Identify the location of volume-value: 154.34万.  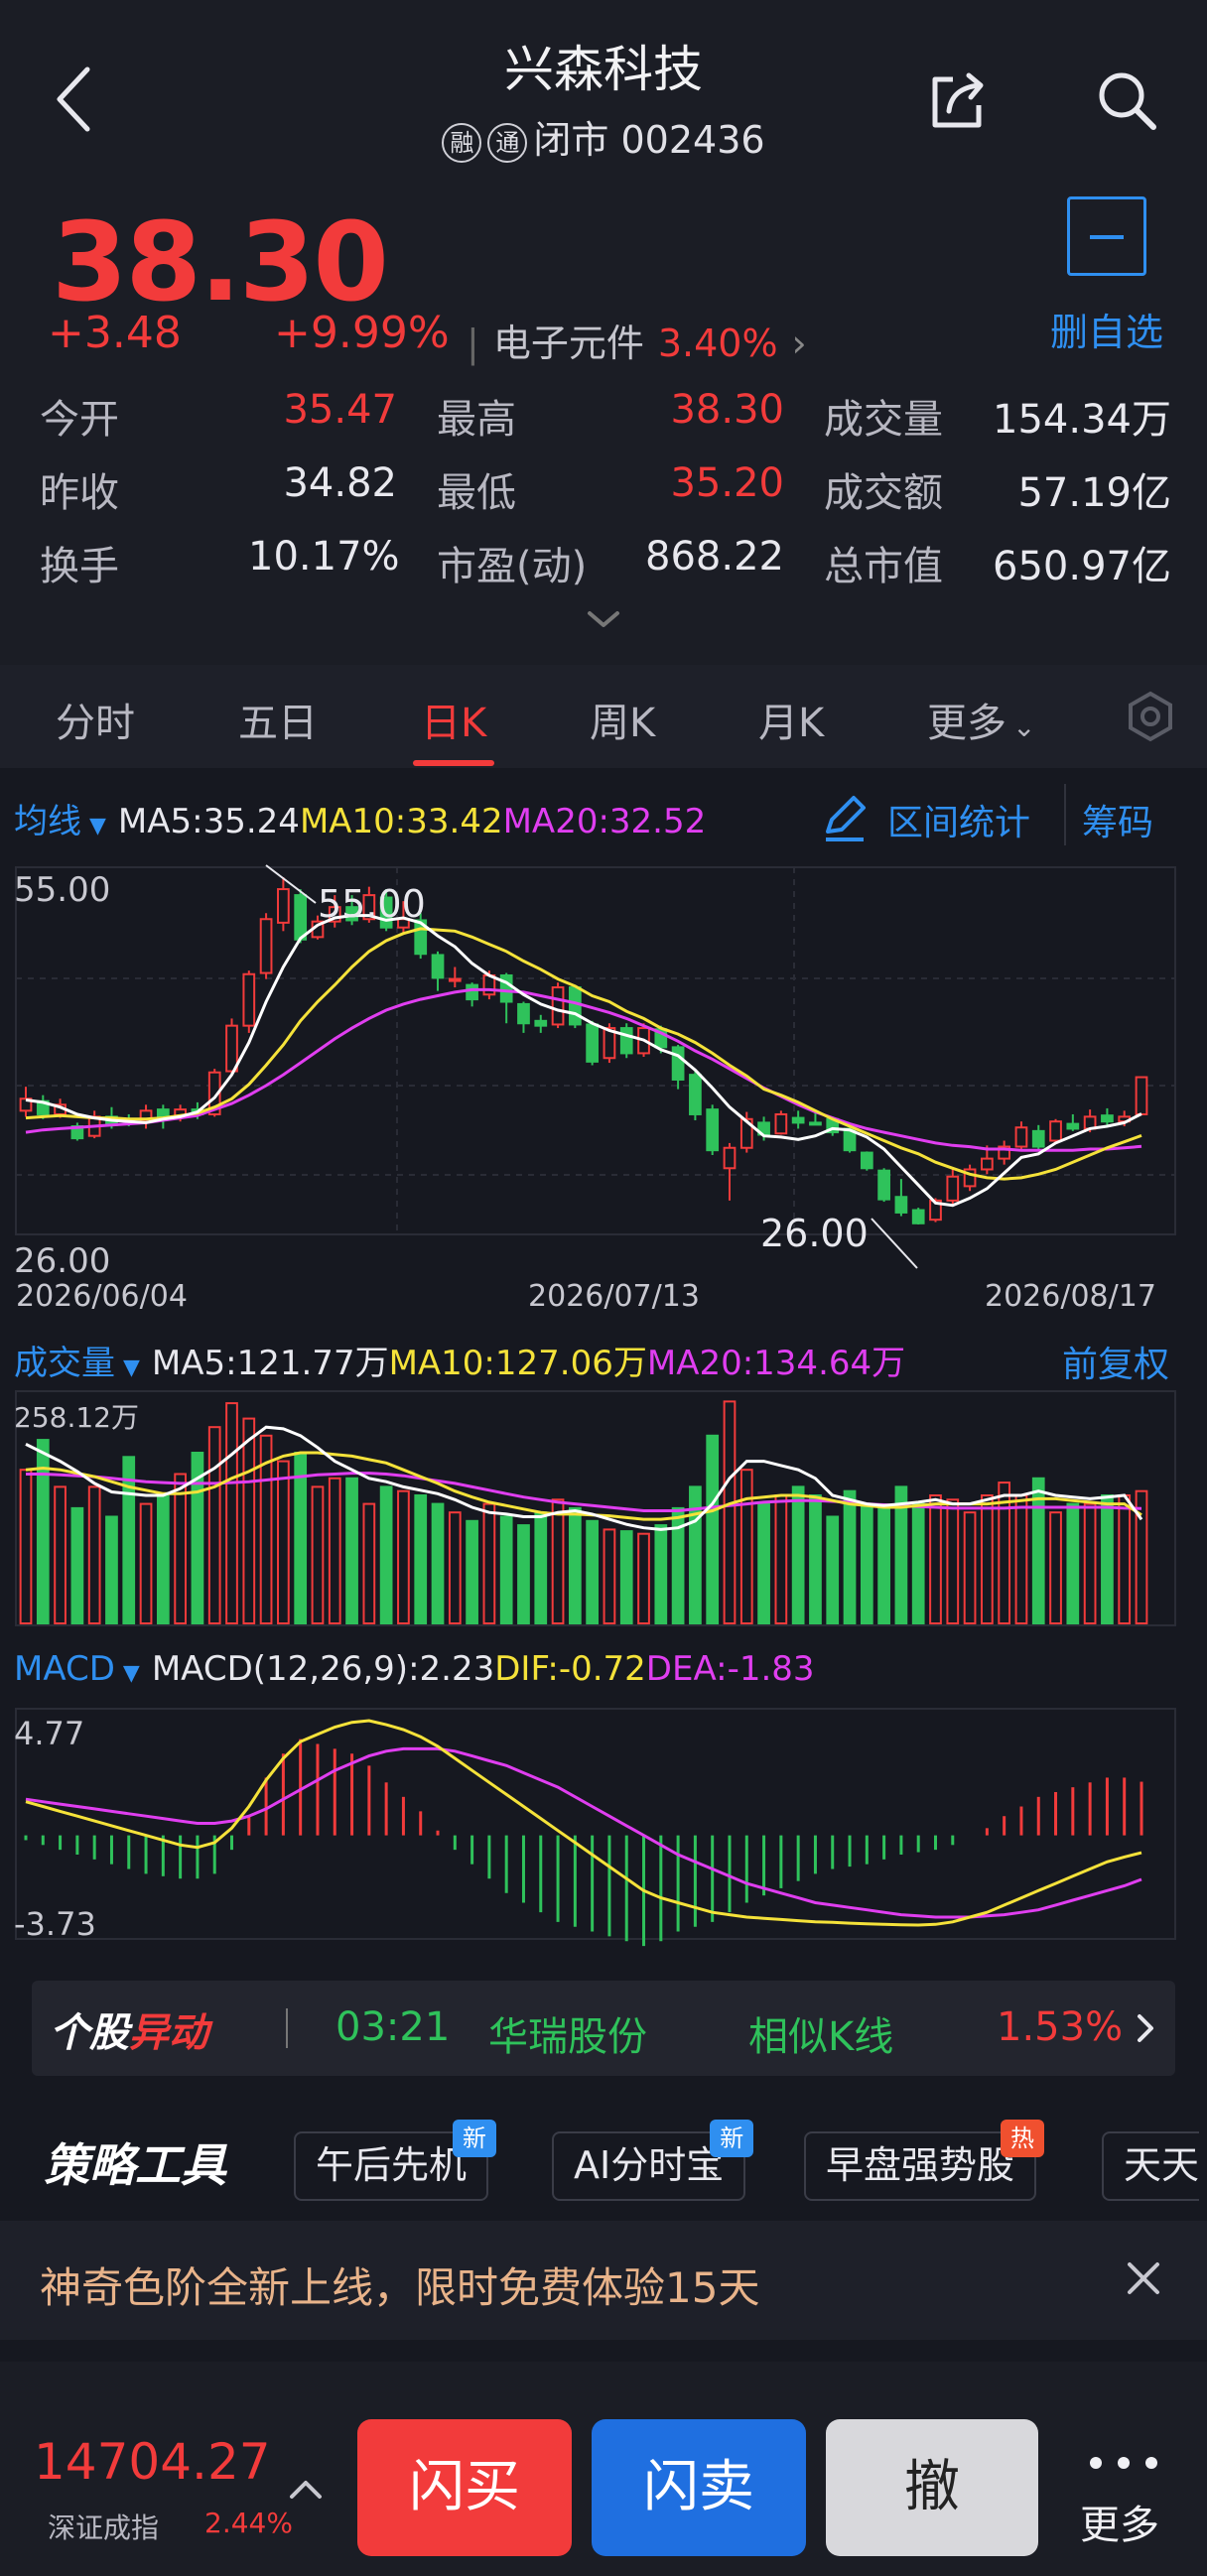
(1082, 420).